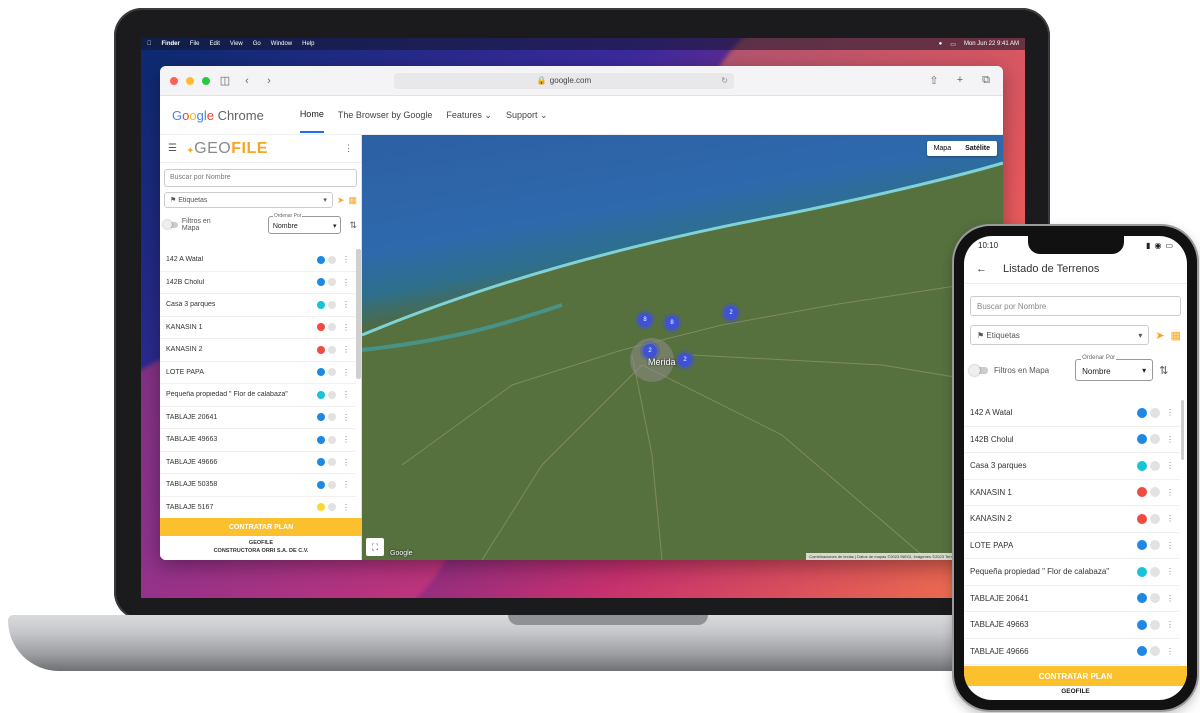  I want to click on minimize-window-button, so click(190, 80).